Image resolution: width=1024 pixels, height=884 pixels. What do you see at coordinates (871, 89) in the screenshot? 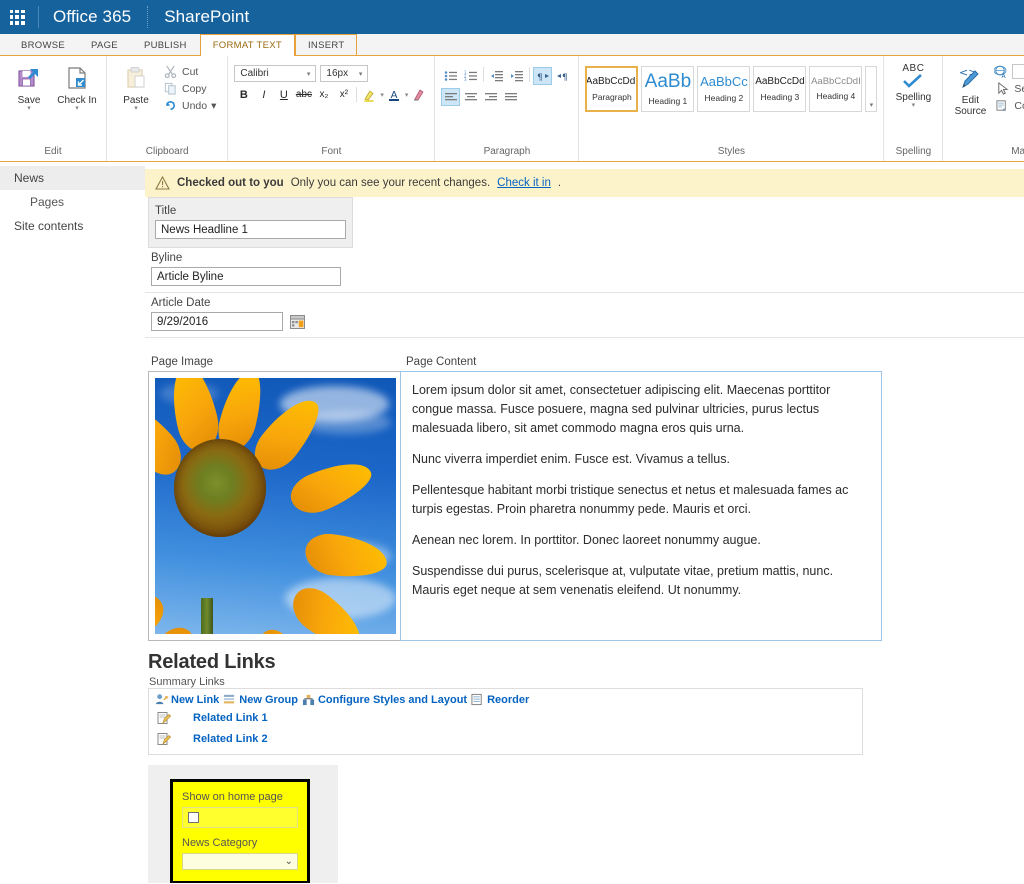
I see `styles-more-button: ▾` at bounding box center [871, 89].